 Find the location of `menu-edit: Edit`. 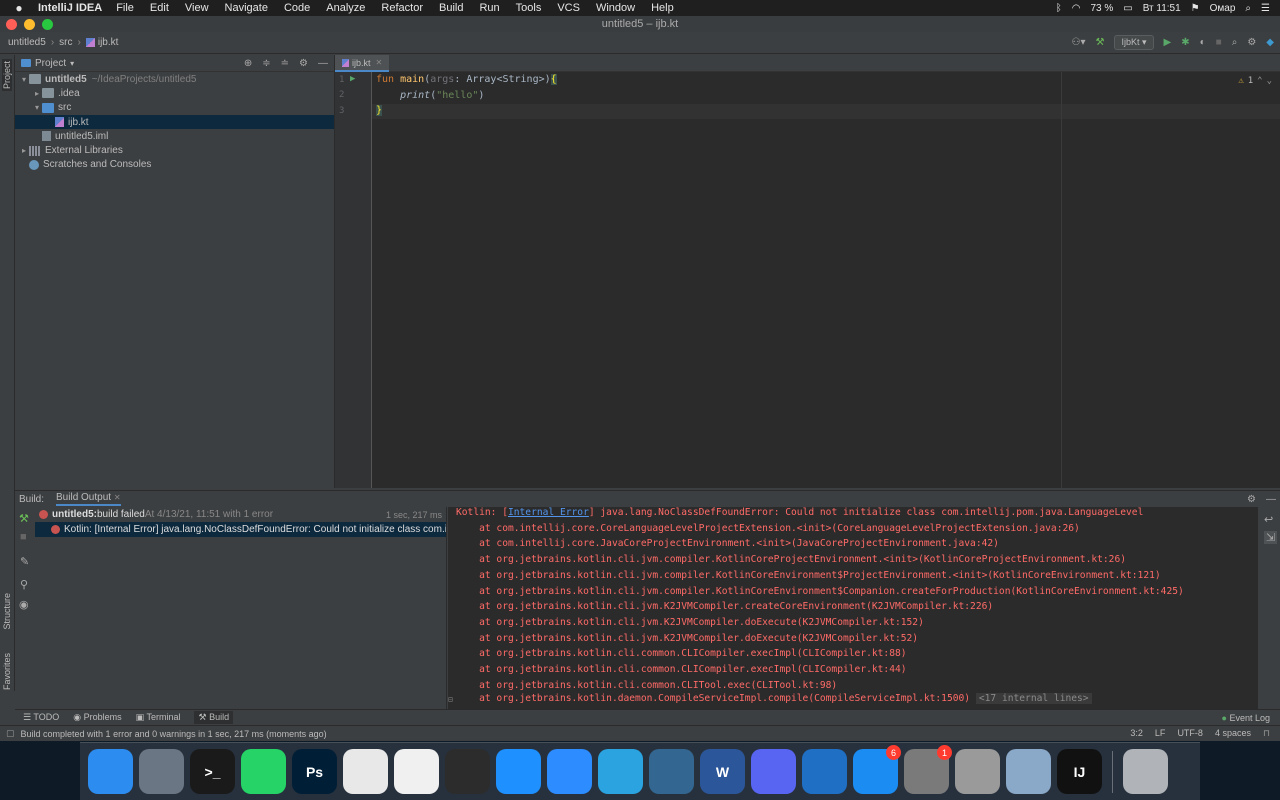

menu-edit: Edit is located at coordinates (159, 8).